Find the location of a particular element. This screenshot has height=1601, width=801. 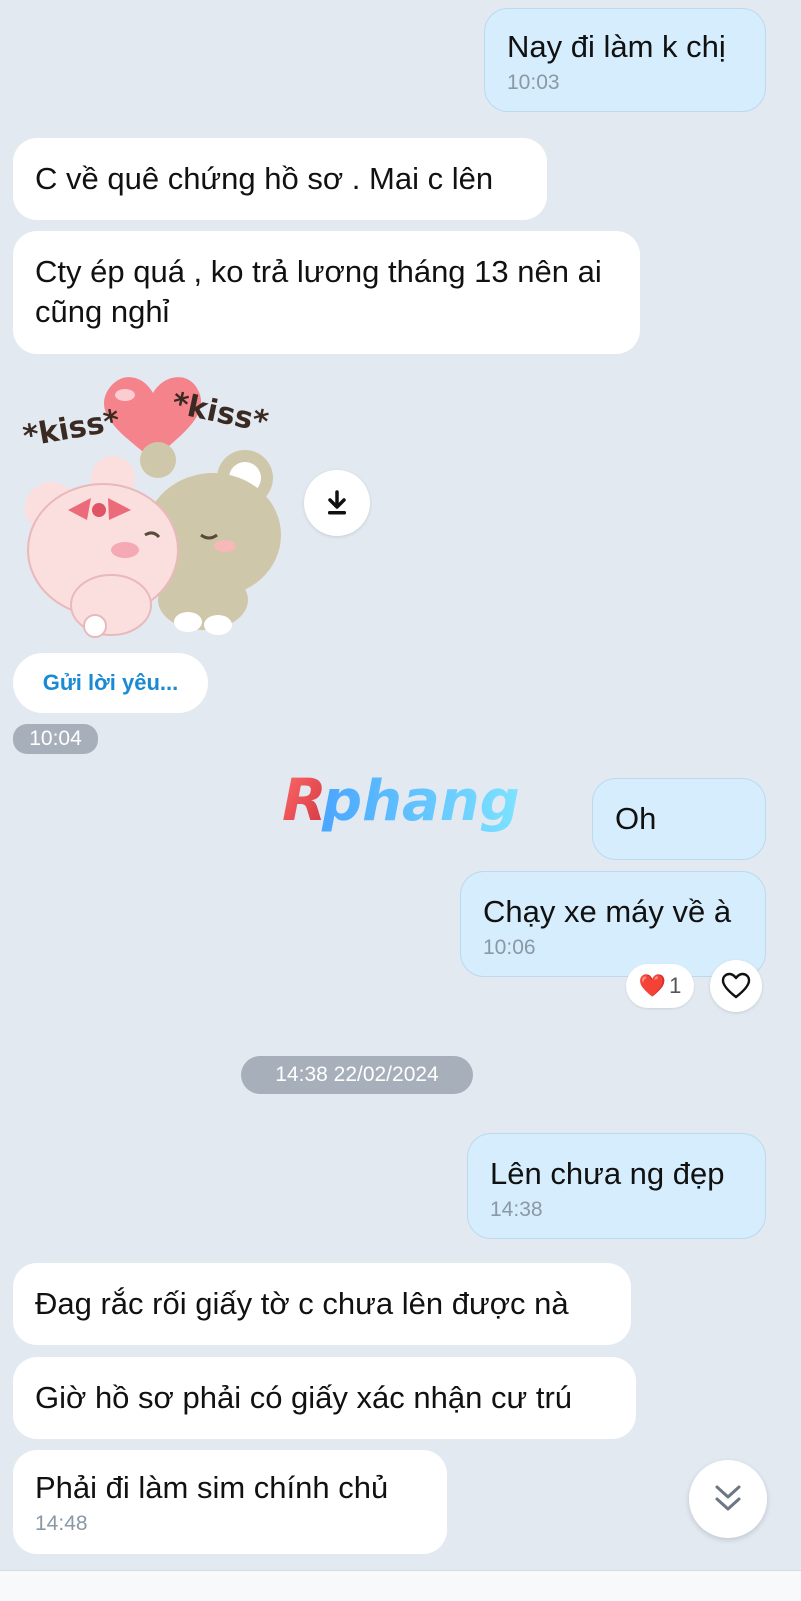

date-separator: 14:38 22/02/2024 is located at coordinates (357, 1075).